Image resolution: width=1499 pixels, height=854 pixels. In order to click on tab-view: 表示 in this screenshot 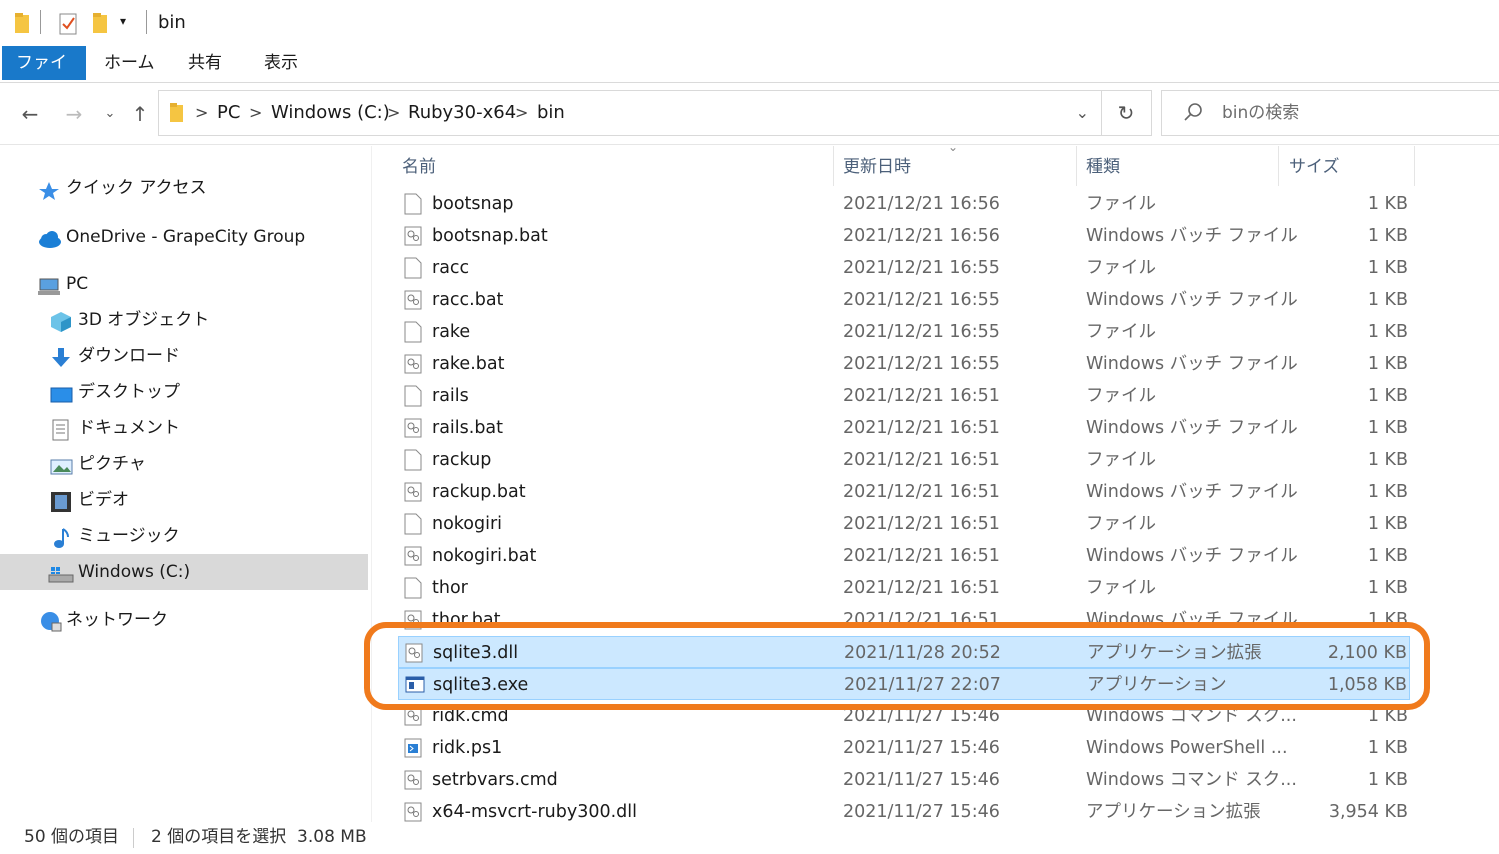, I will do `click(281, 63)`.